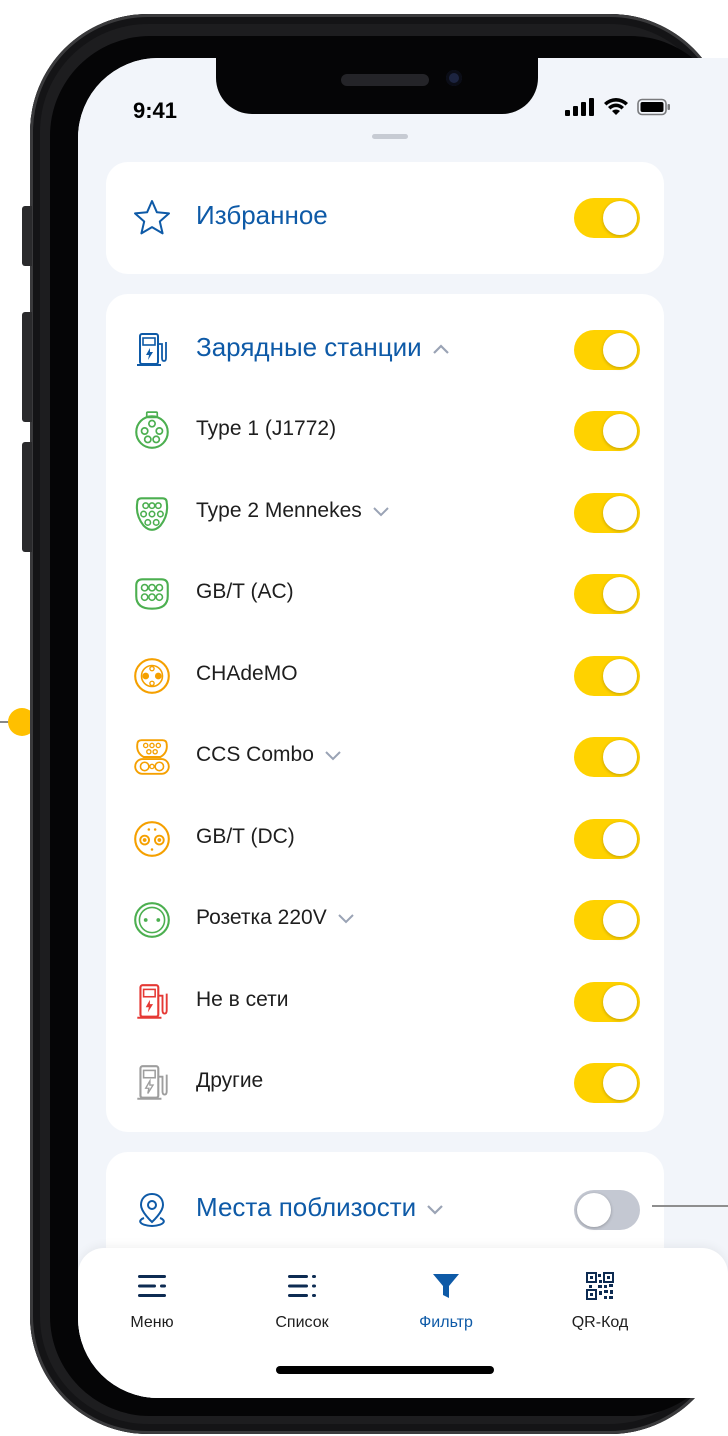 Image resolution: width=728 pixels, height=1436 pixels. What do you see at coordinates (385, 920) in the screenshot?
I see `station-row: Розетка 220V` at bounding box center [385, 920].